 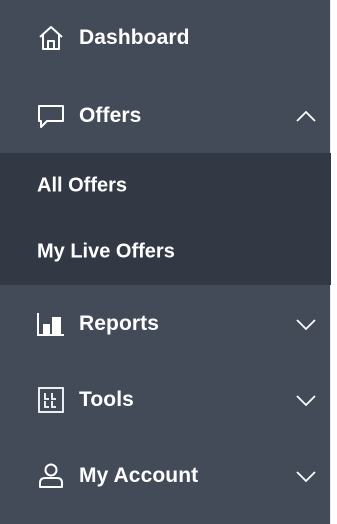 I want to click on bar-chart-icon, so click(x=51, y=324).